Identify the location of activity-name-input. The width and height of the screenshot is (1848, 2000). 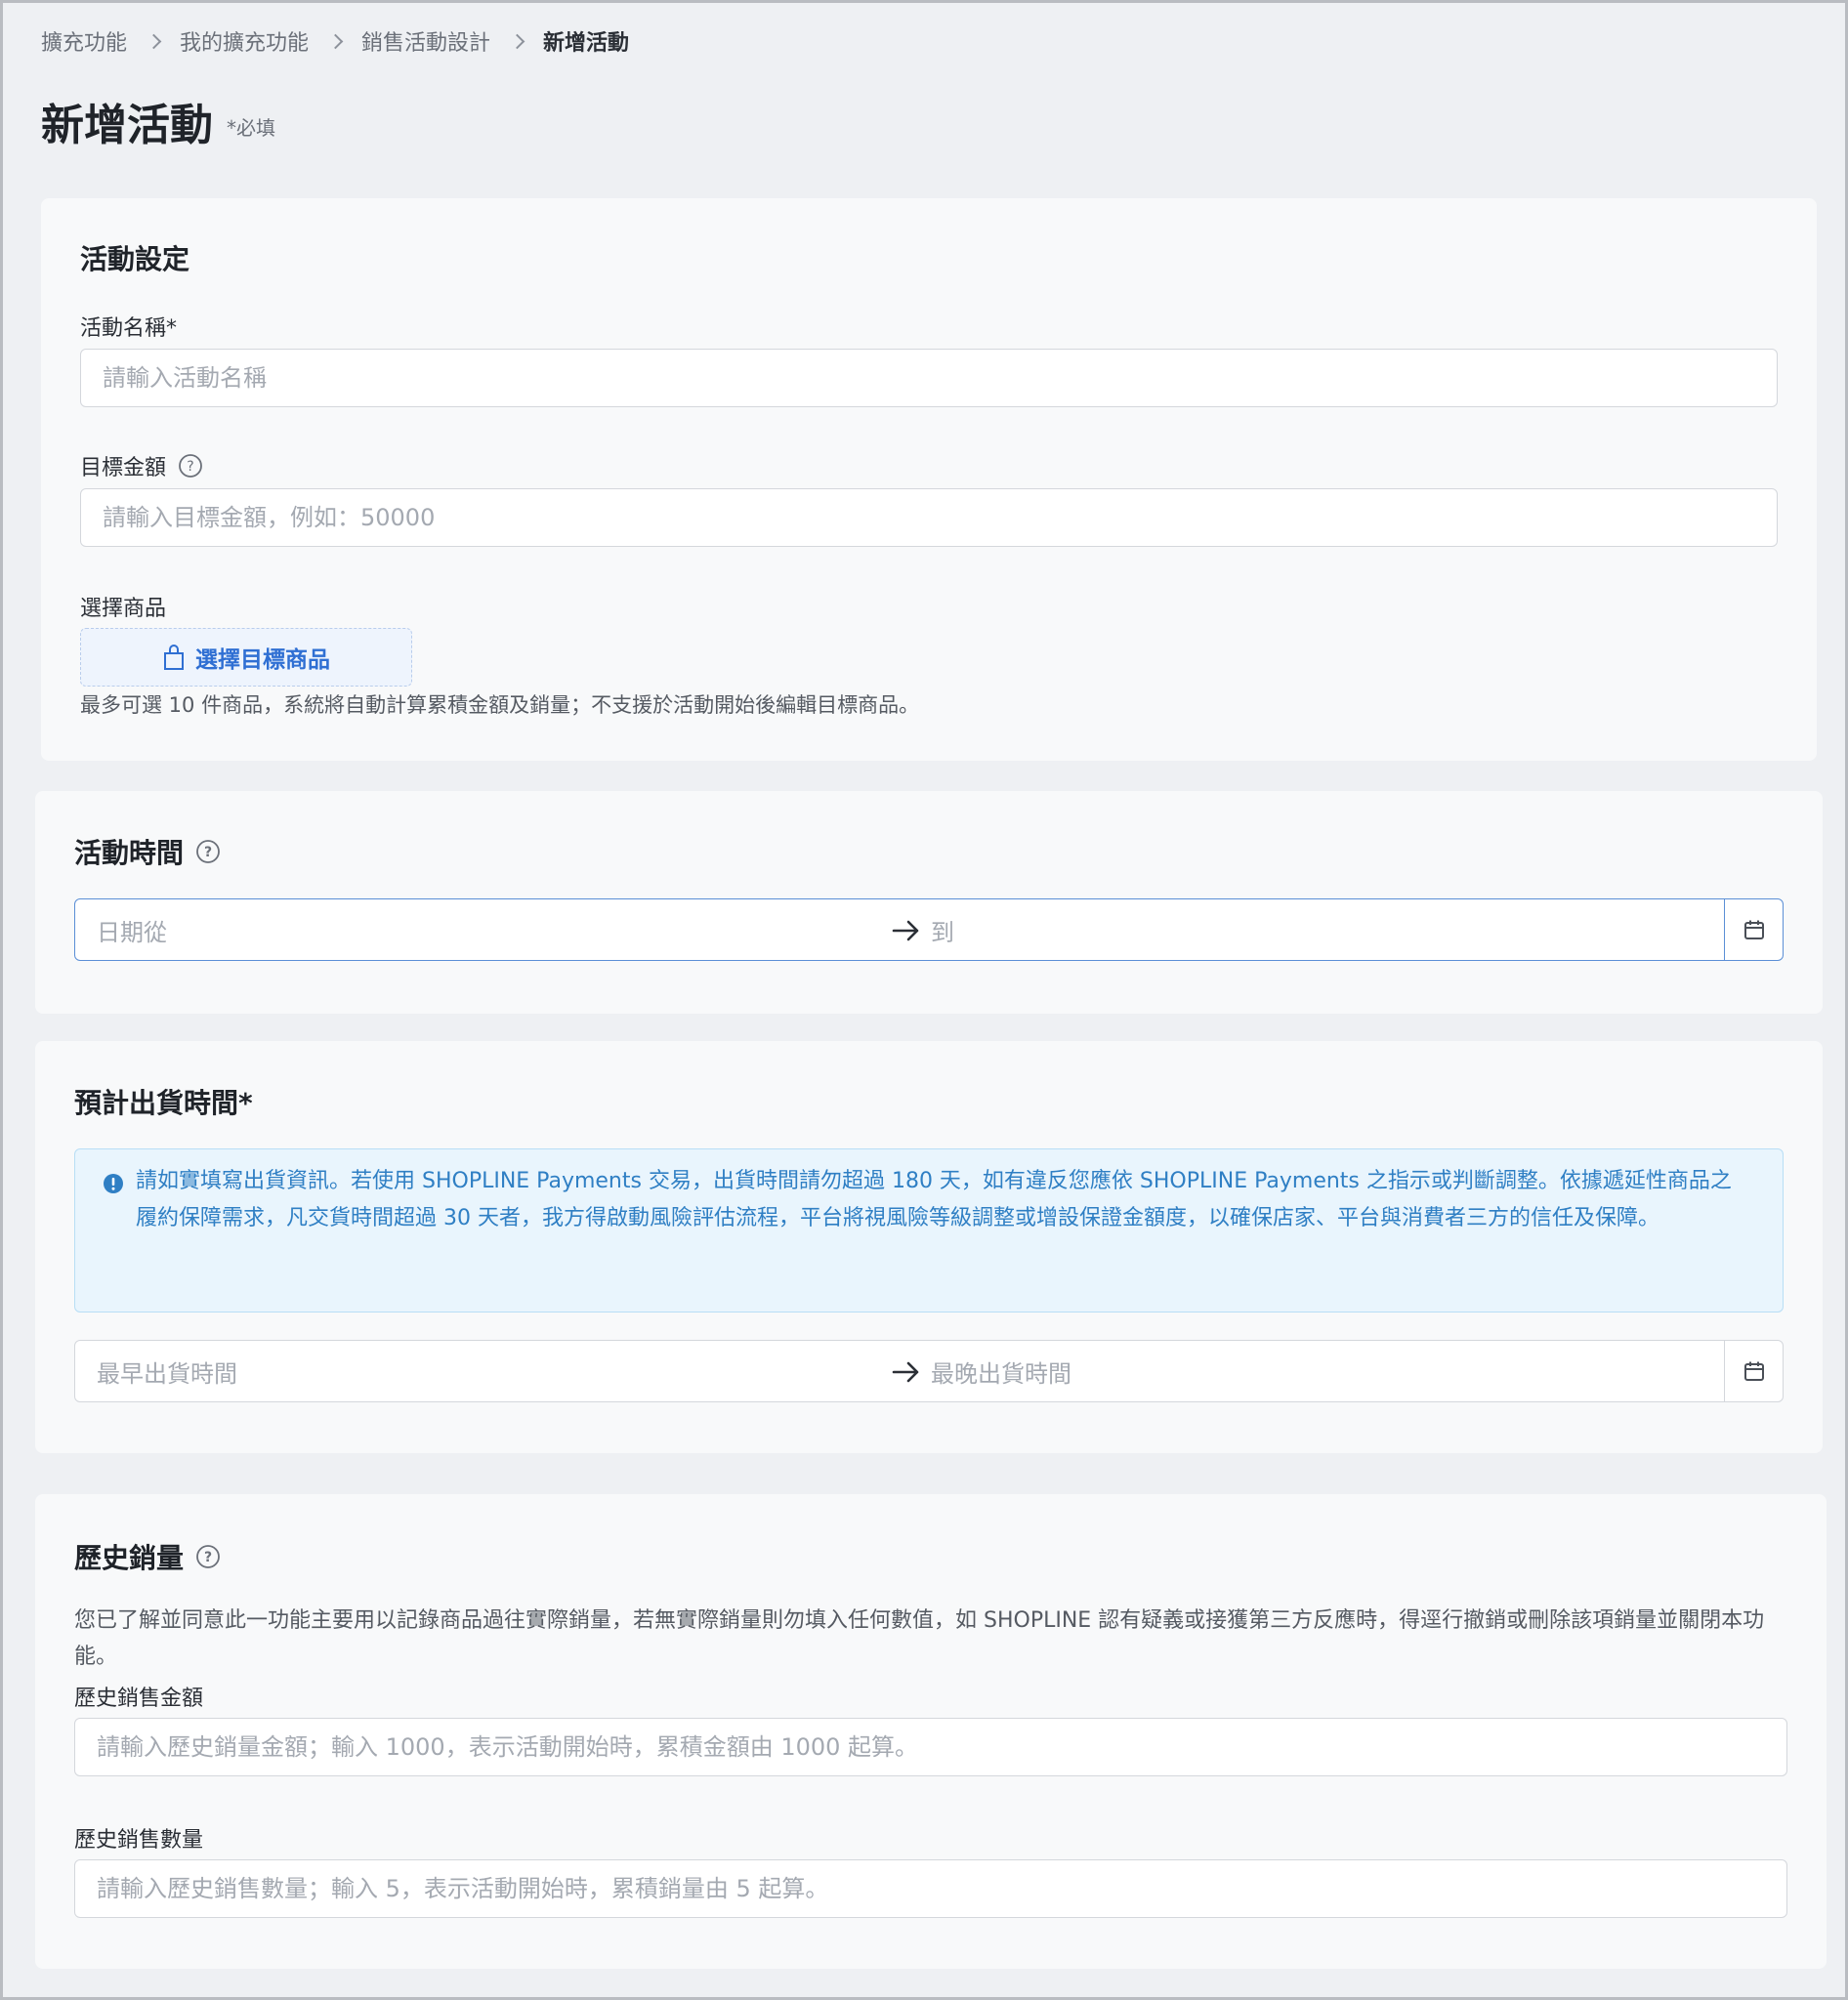
(929, 378).